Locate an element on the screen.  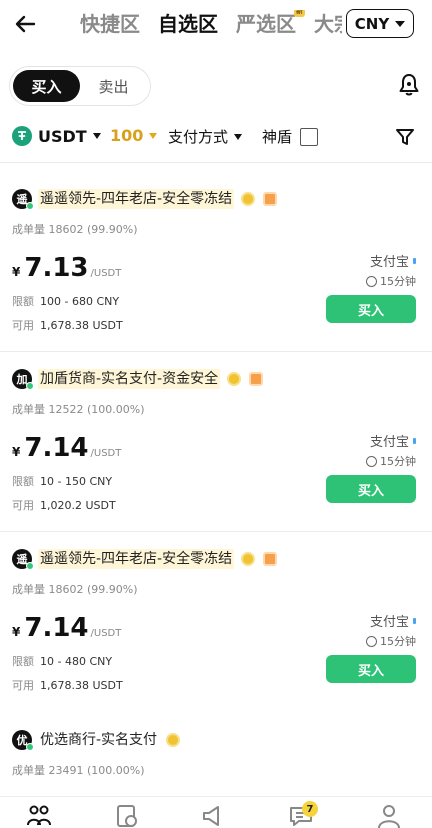
top-header: 快捷区 自选区 严选区新 大宗 CNY is located at coordinates (216, 26).